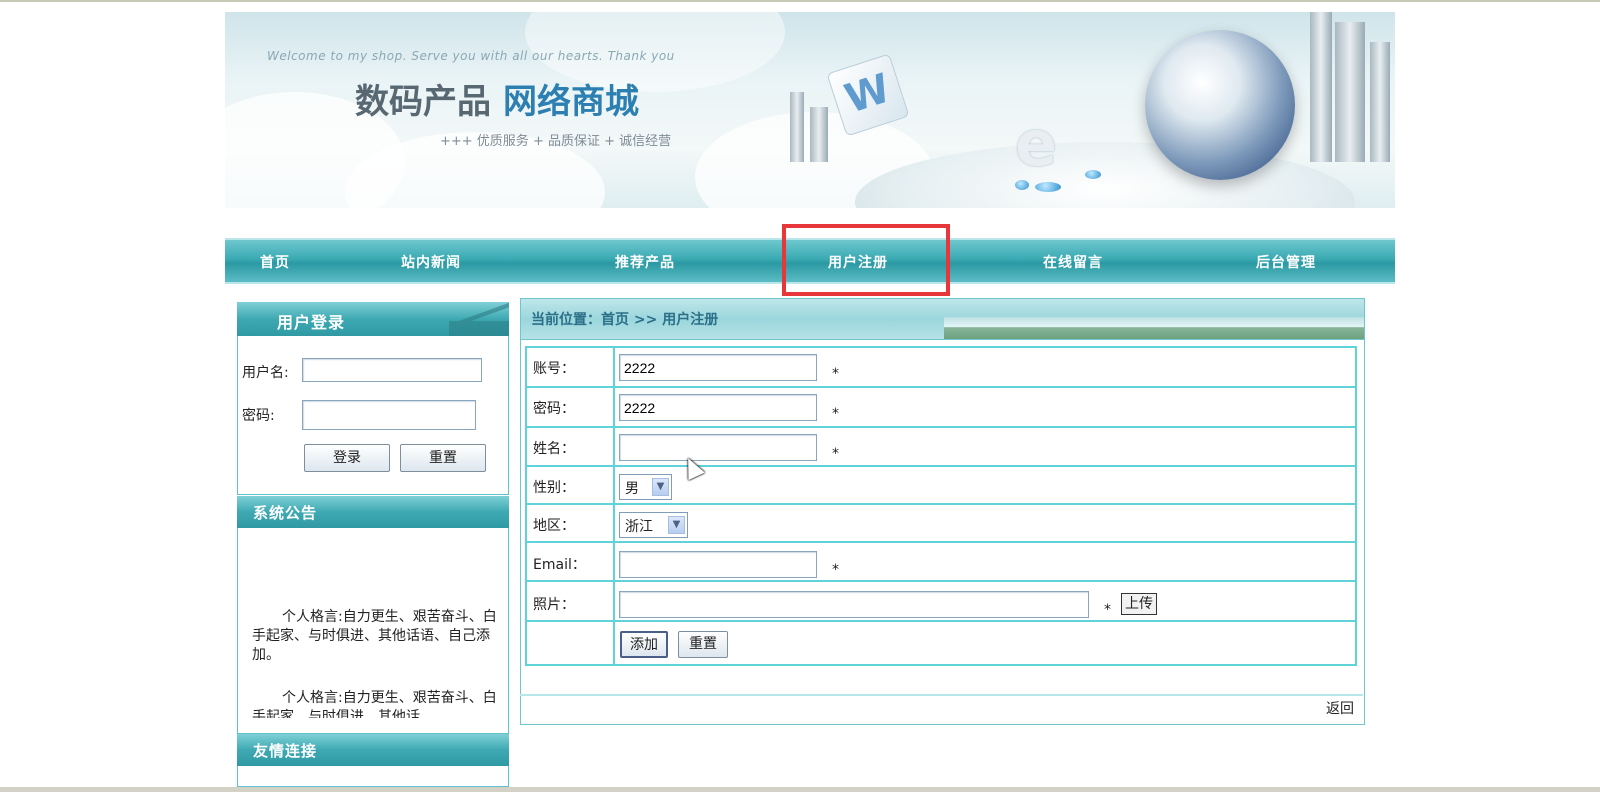 The width and height of the screenshot is (1600, 792). What do you see at coordinates (431, 262) in the screenshot?
I see `nav-news: 站内新闻` at bounding box center [431, 262].